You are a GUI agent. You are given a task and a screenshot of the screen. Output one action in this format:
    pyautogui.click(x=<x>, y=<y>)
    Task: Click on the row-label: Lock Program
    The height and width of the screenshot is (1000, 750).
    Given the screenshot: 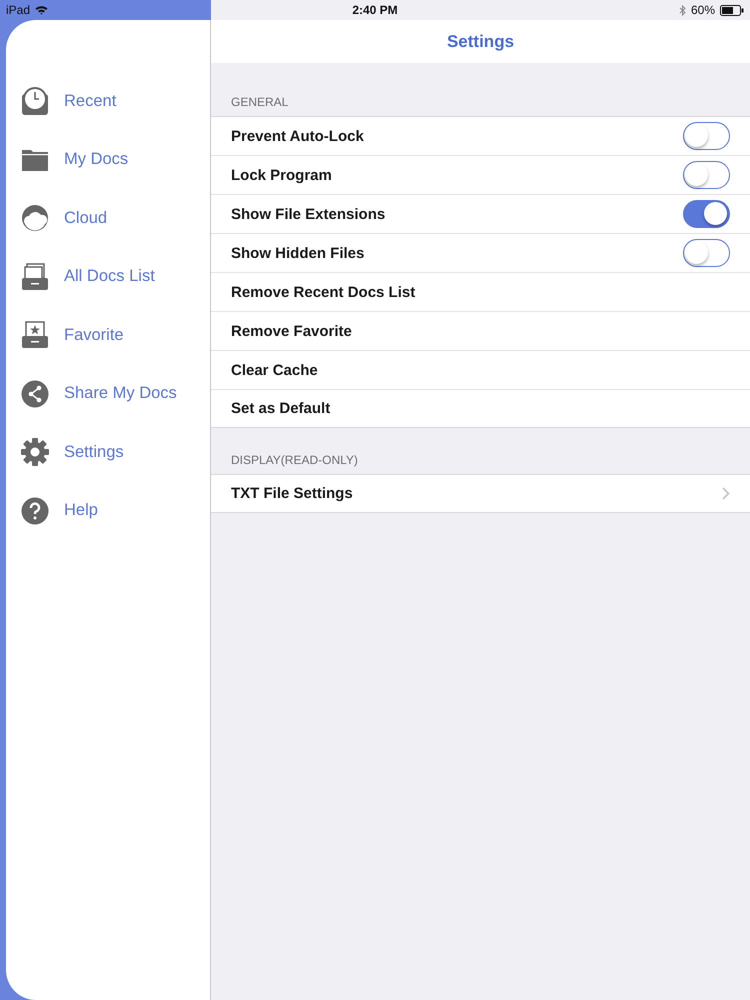 What is the action you would take?
    pyautogui.click(x=281, y=175)
    